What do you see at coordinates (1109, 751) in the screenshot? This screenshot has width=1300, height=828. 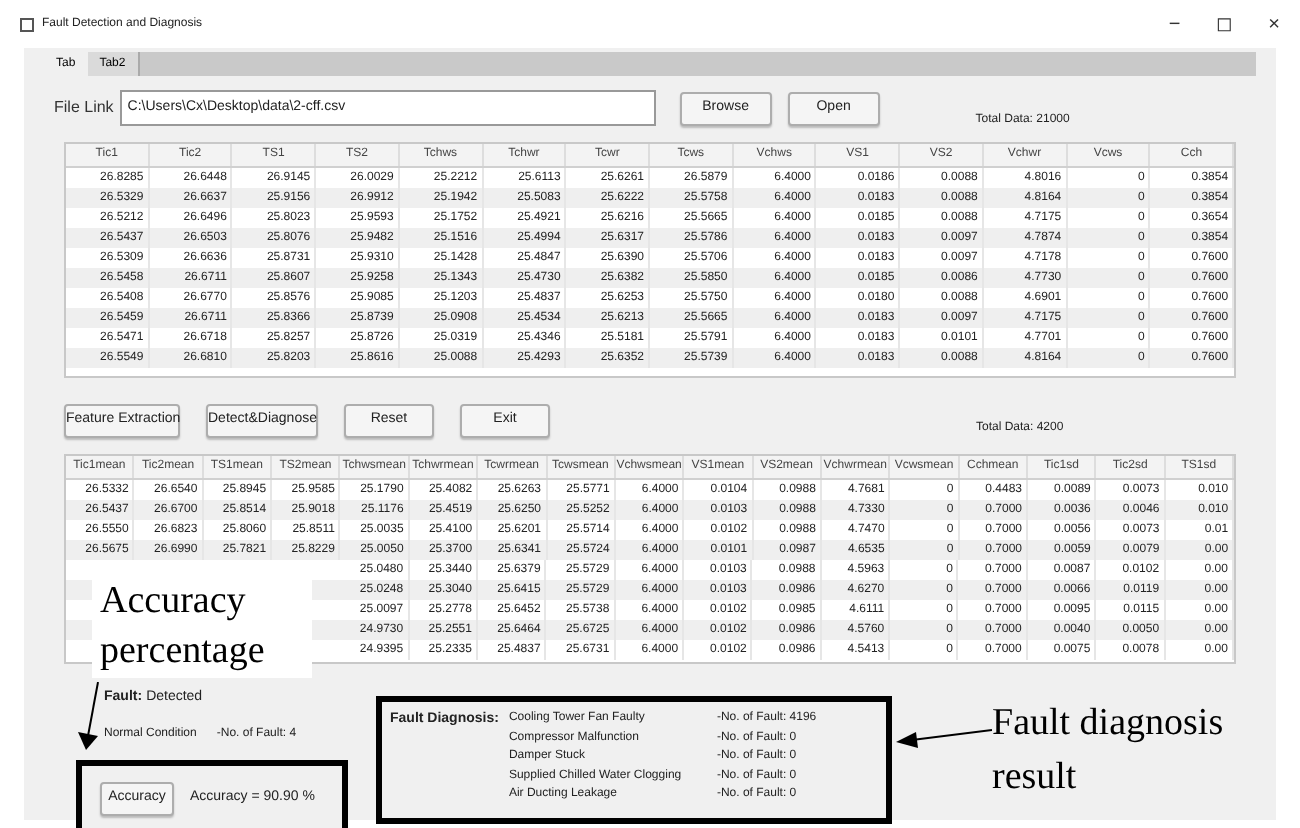 I see `annotation-label: Fault diagnosis result` at bounding box center [1109, 751].